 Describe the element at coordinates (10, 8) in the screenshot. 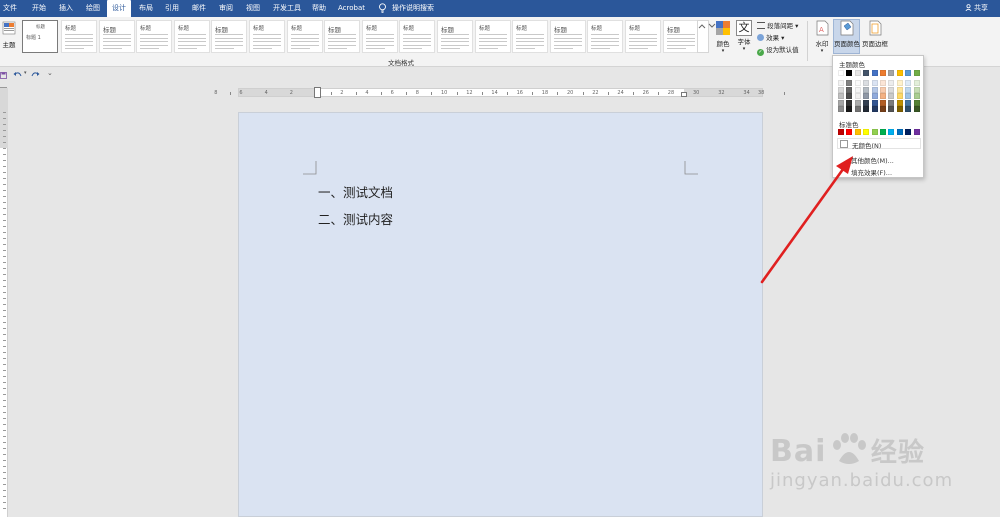

I see `tab-file: 文件` at that location.